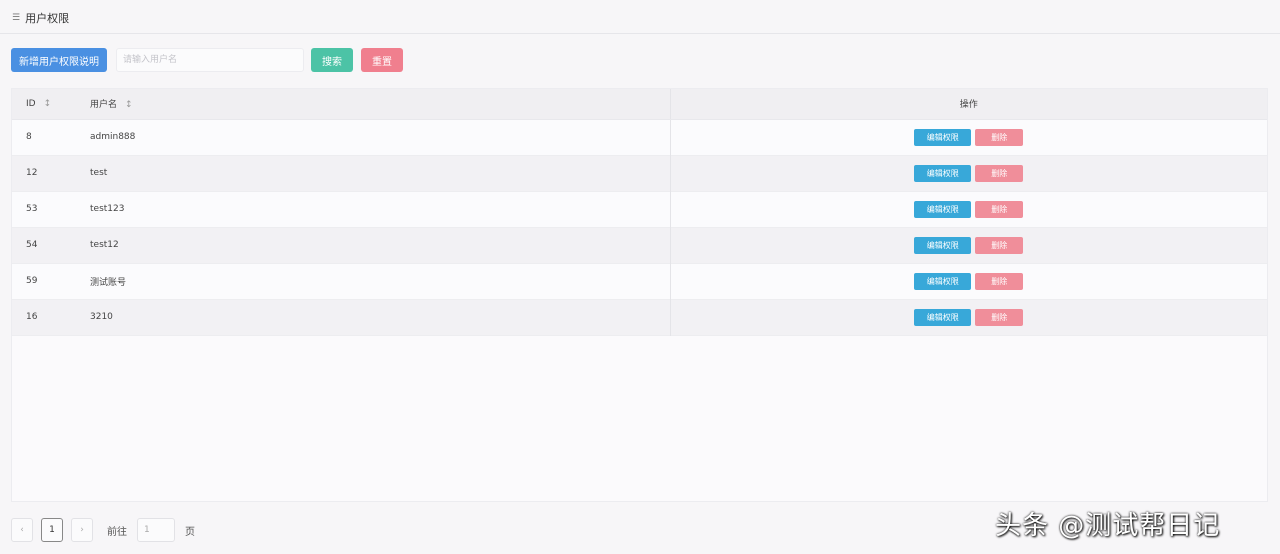 The width and height of the screenshot is (1280, 554). What do you see at coordinates (639, 137) in the screenshot?
I see `table-row: 8 admin888 编辑权限 删除` at bounding box center [639, 137].